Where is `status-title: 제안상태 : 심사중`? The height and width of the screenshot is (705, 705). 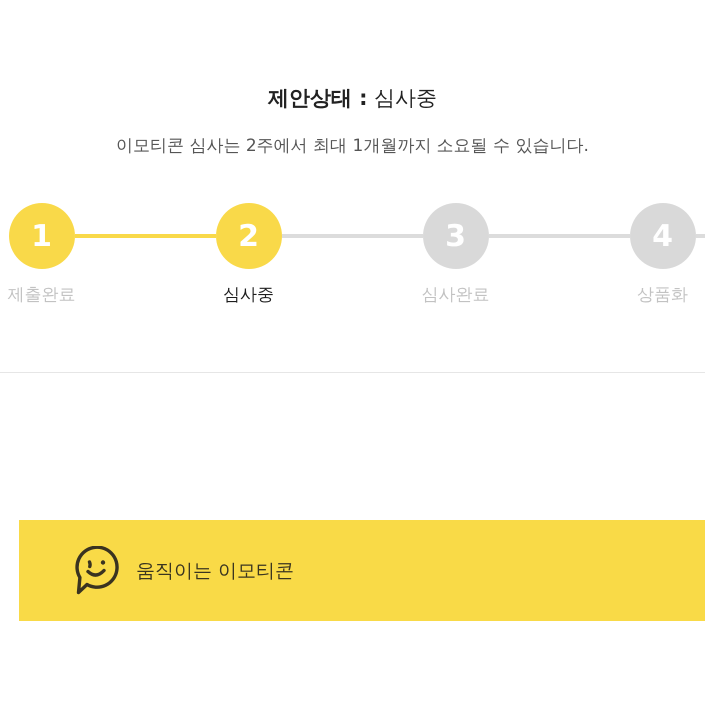
status-title: 제안상태 : 심사중 is located at coordinates (353, 98).